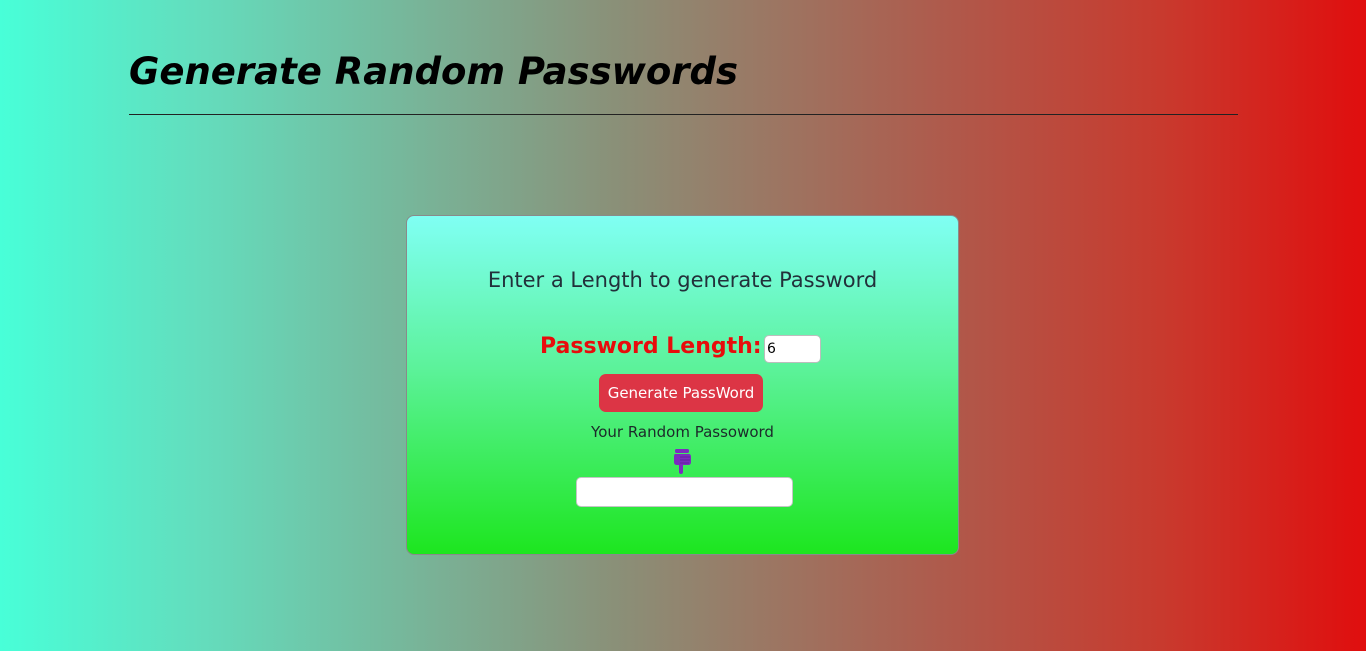 This screenshot has width=1366, height=651. What do you see at coordinates (682, 280) in the screenshot?
I see `card-heading: Enter a Length to generate Password` at bounding box center [682, 280].